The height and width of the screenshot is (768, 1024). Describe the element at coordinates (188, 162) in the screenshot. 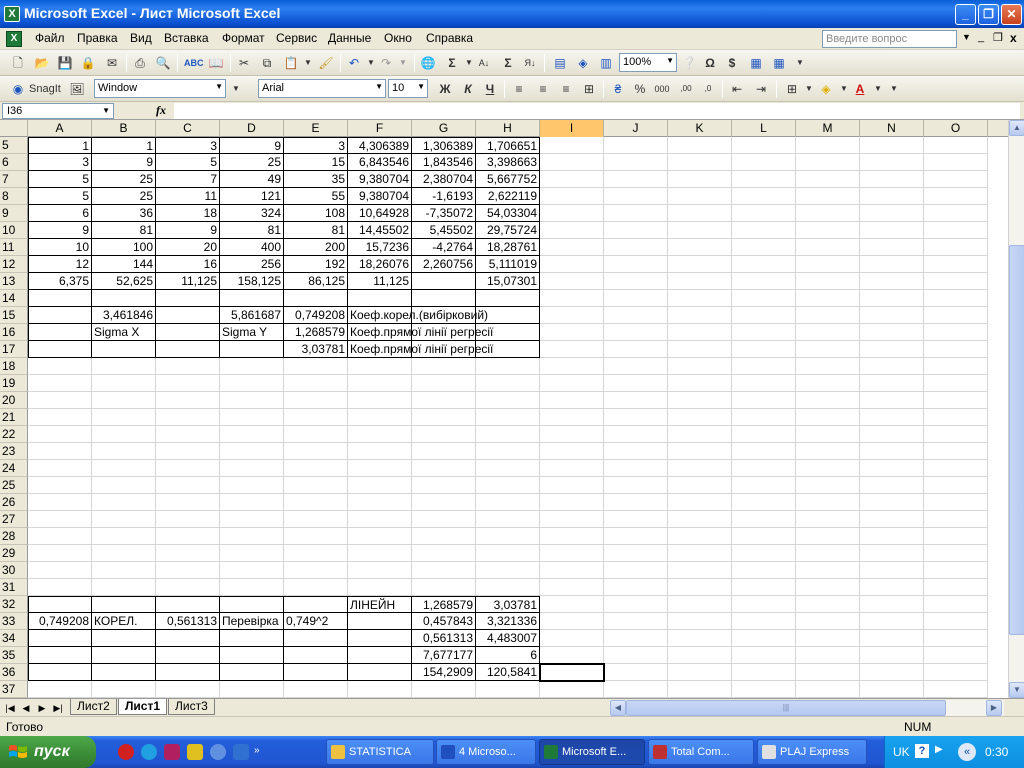

I see `cell-C6: 5` at that location.